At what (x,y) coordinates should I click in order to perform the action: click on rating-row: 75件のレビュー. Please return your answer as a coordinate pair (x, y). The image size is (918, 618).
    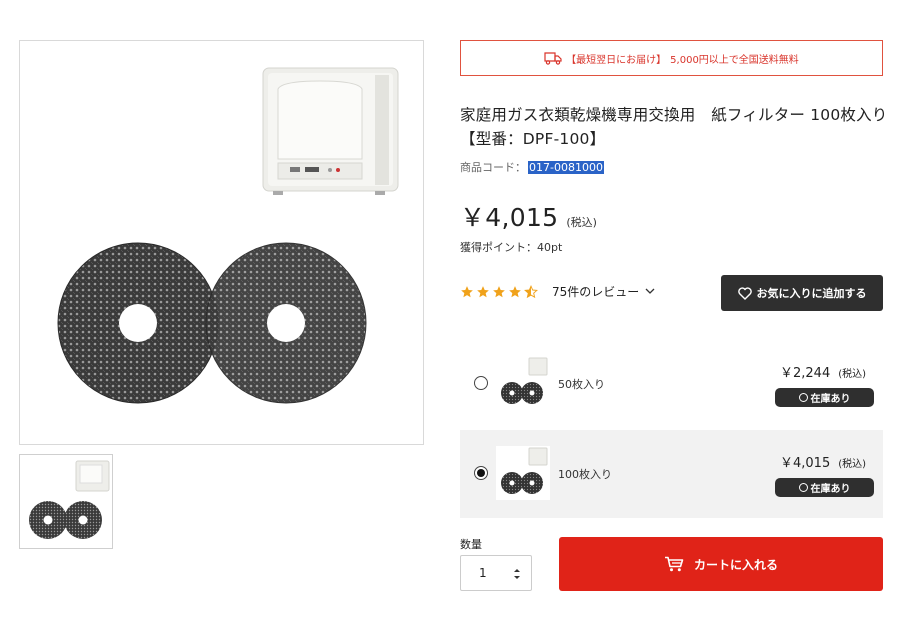
    Looking at the image, I should click on (557, 291).